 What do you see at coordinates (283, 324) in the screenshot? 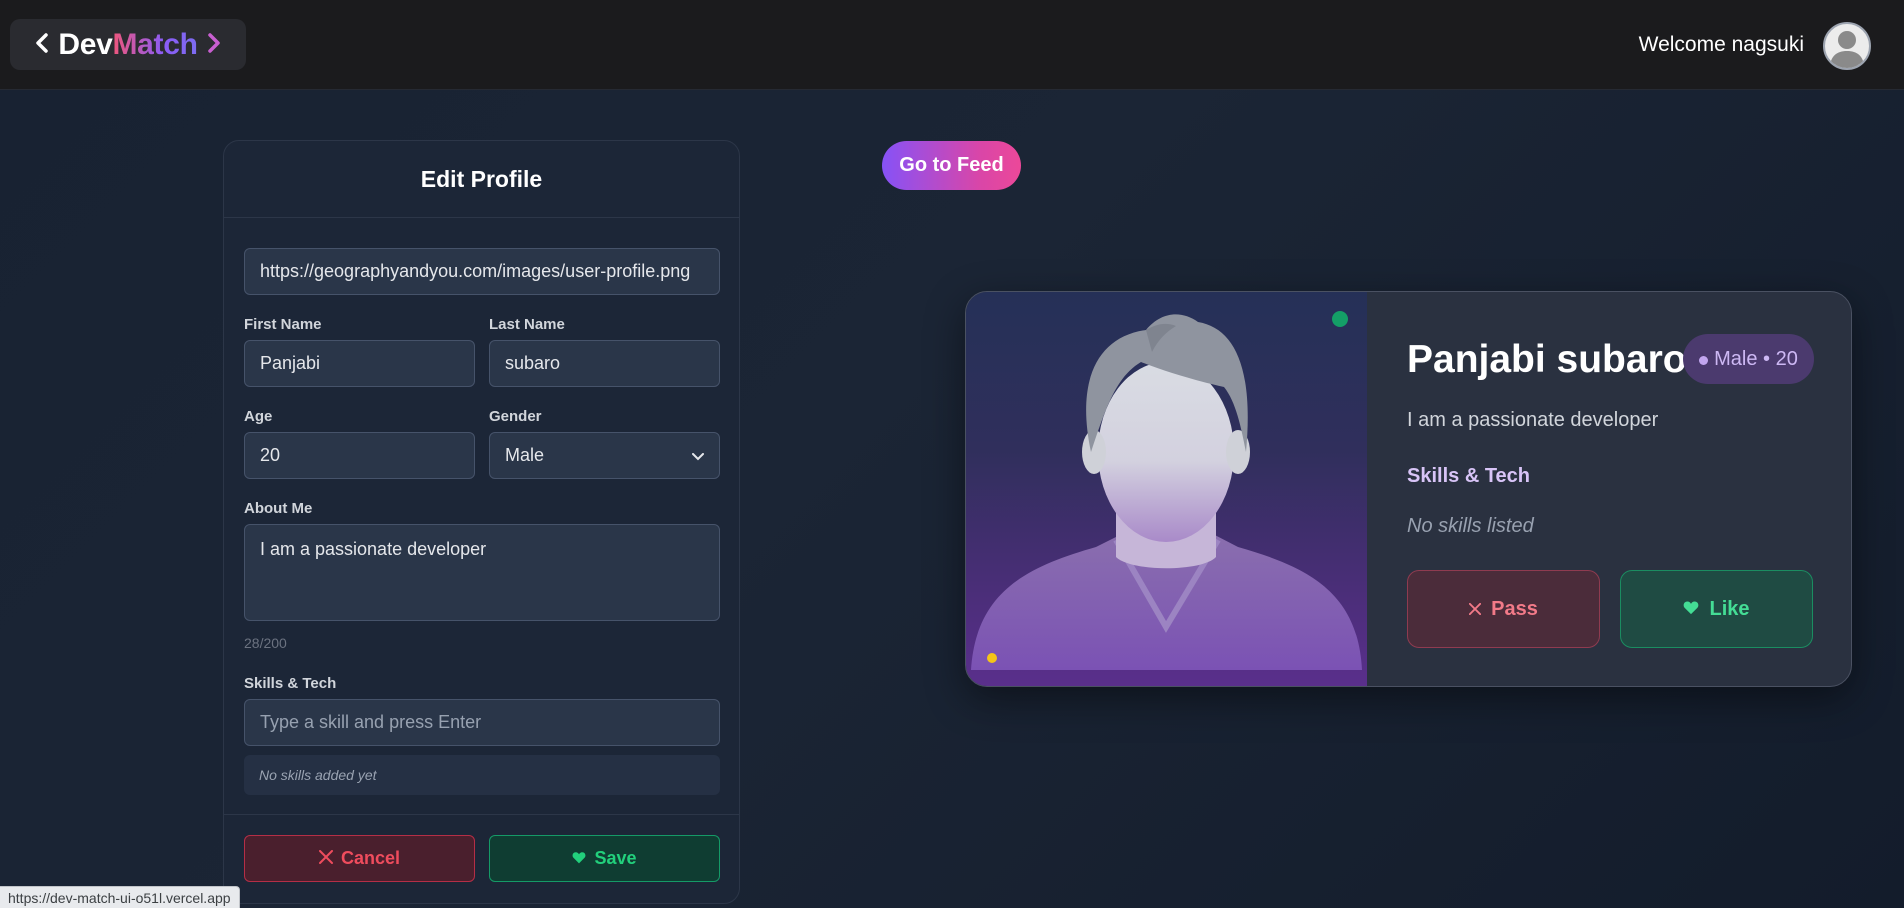
I see `first-name-label: First Name` at bounding box center [283, 324].